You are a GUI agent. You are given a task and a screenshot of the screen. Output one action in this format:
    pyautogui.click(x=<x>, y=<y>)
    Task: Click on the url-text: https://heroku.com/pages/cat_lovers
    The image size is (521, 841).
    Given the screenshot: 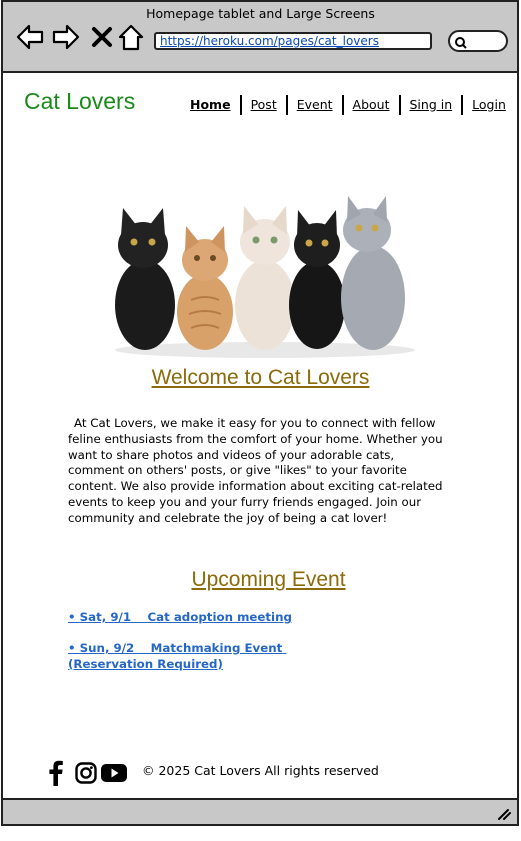 What is the action you would take?
    pyautogui.click(x=269, y=41)
    